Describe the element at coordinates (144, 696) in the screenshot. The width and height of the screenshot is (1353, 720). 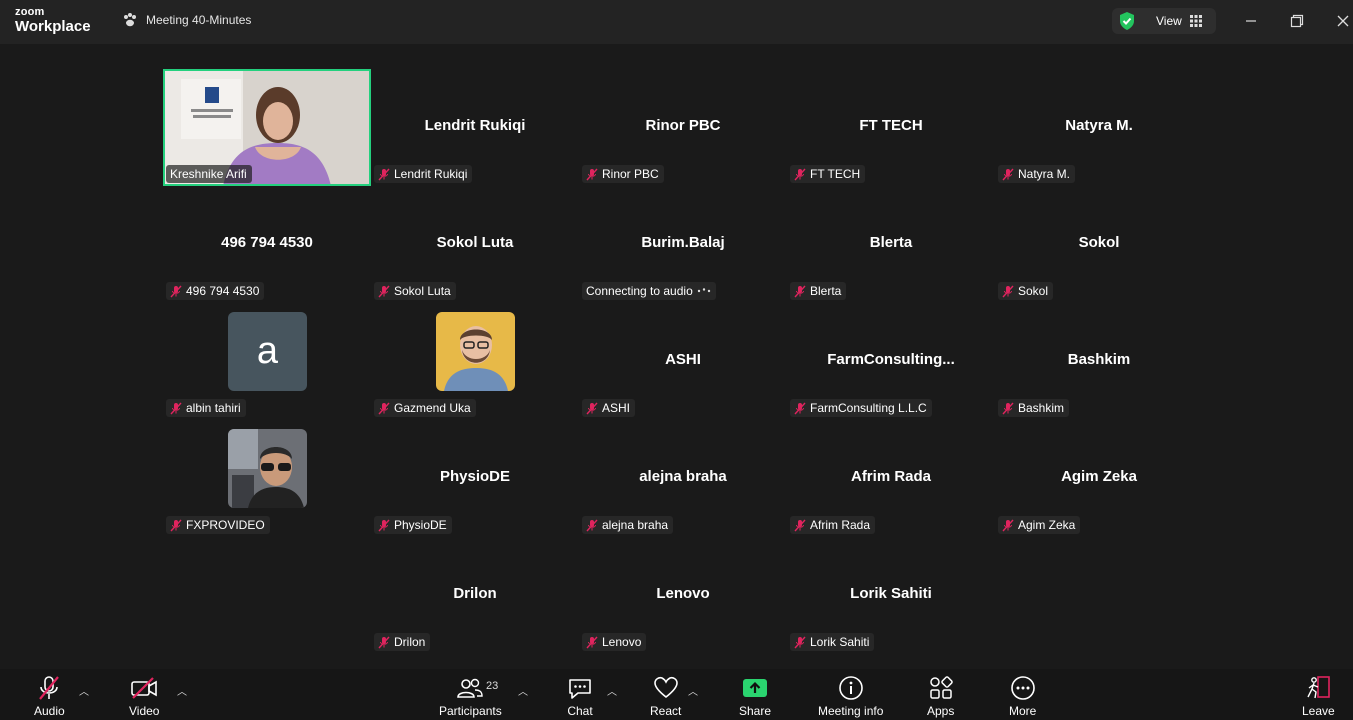
I see `video-button: Video` at that location.